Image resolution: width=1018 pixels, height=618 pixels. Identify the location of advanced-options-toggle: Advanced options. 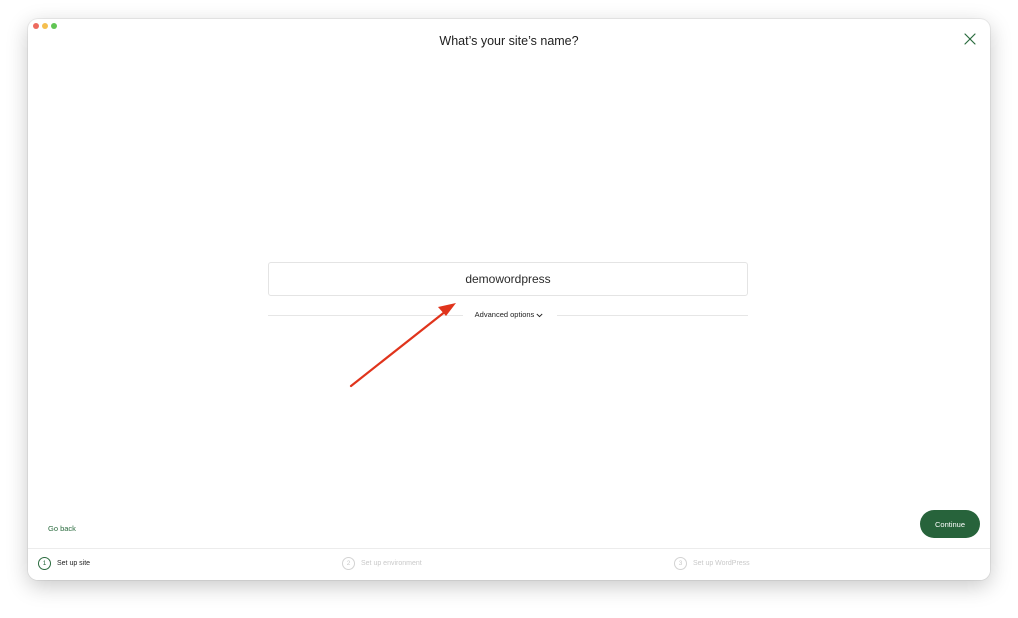
(509, 314).